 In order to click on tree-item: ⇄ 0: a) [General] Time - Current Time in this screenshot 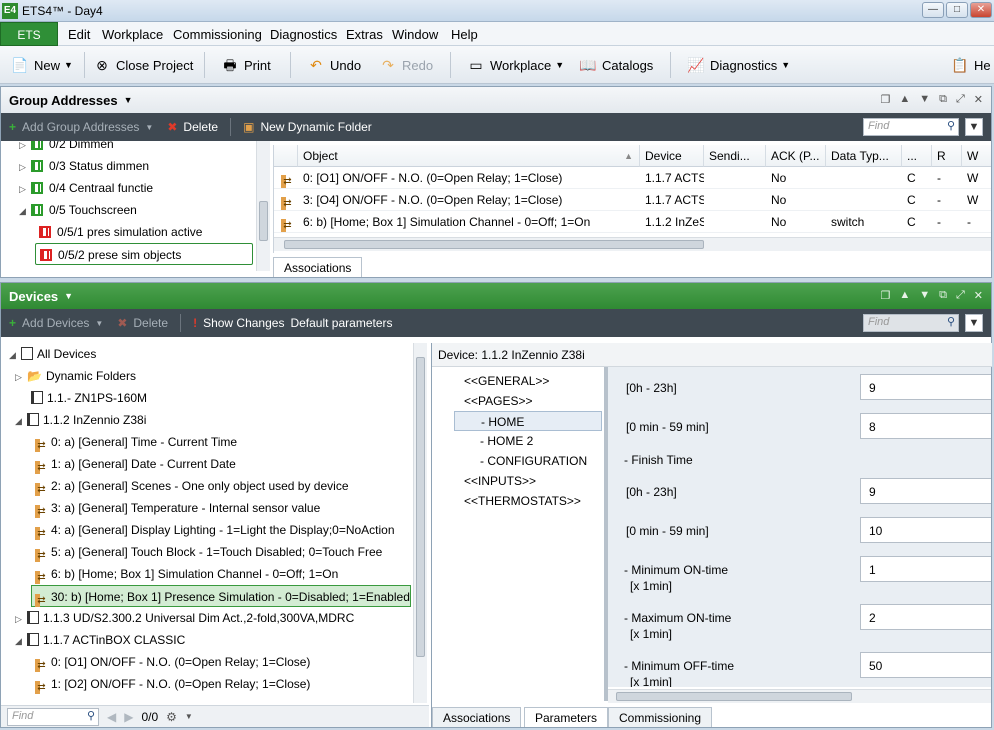, I will do `click(136, 442)`.